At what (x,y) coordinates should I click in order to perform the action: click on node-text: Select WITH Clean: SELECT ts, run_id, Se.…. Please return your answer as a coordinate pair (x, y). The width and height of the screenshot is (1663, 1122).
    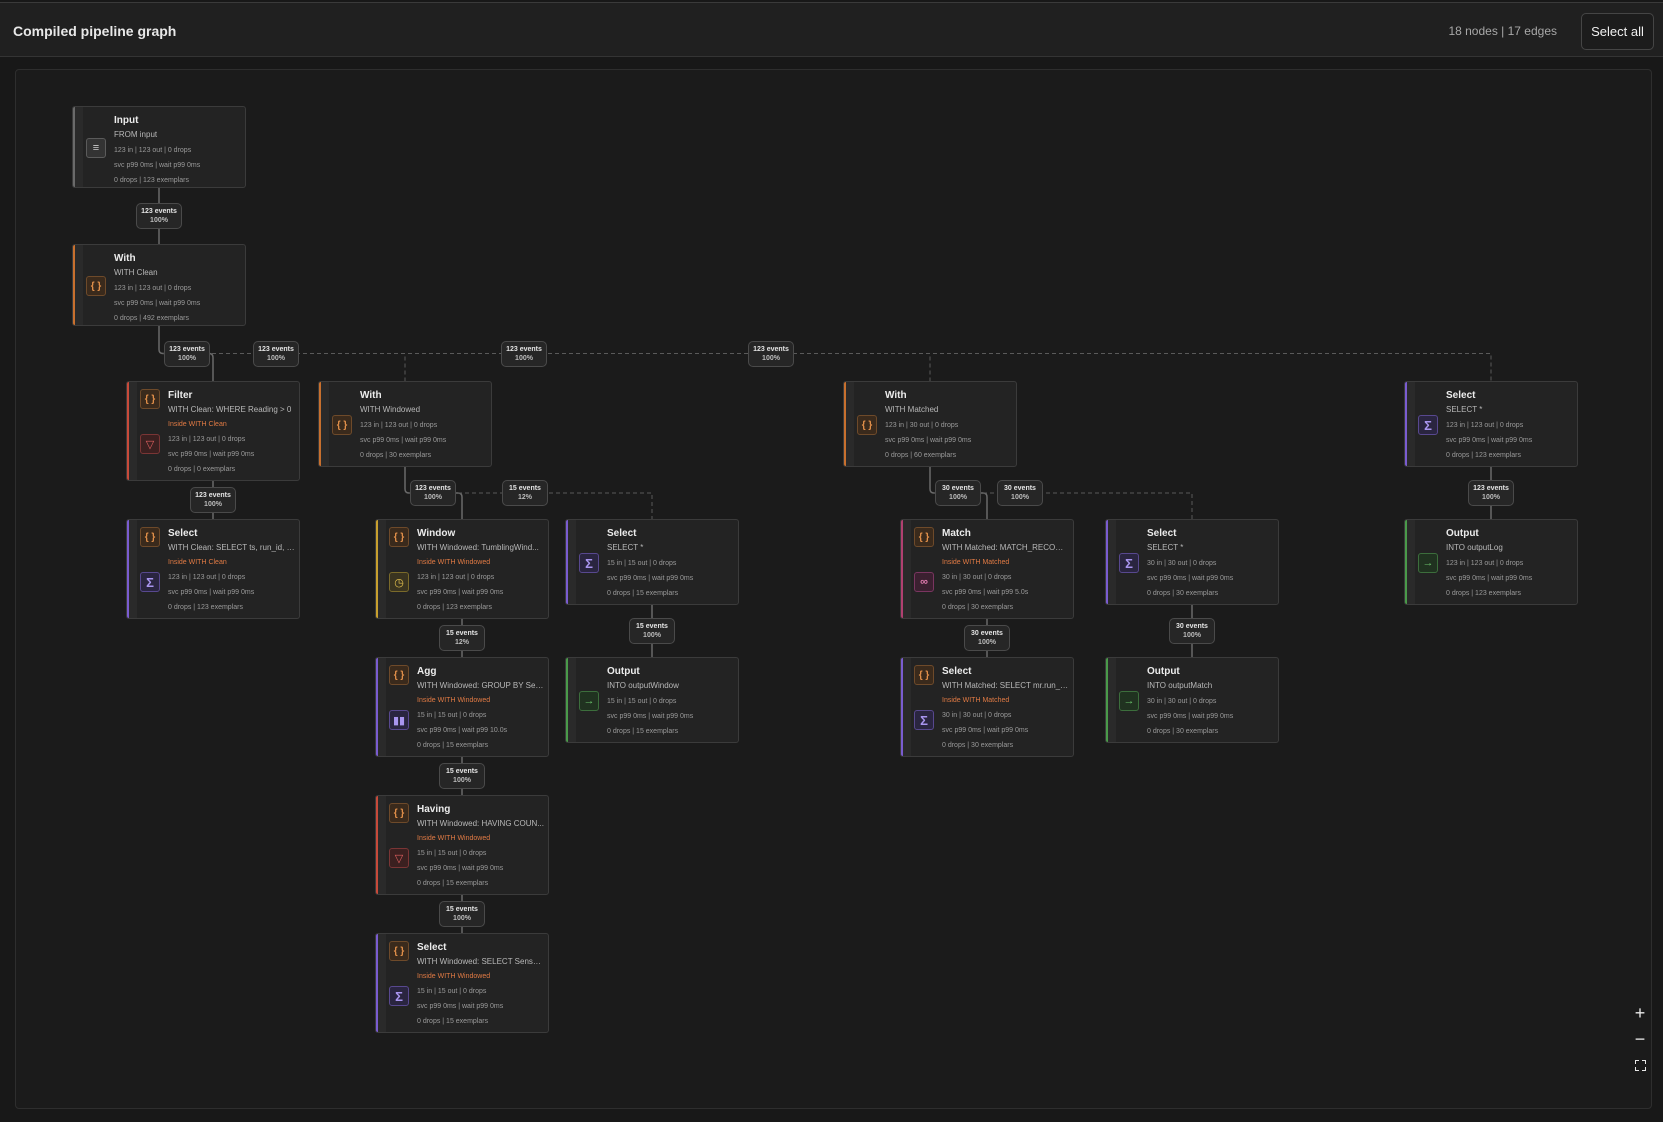
    Looking at the image, I should click on (231, 570).